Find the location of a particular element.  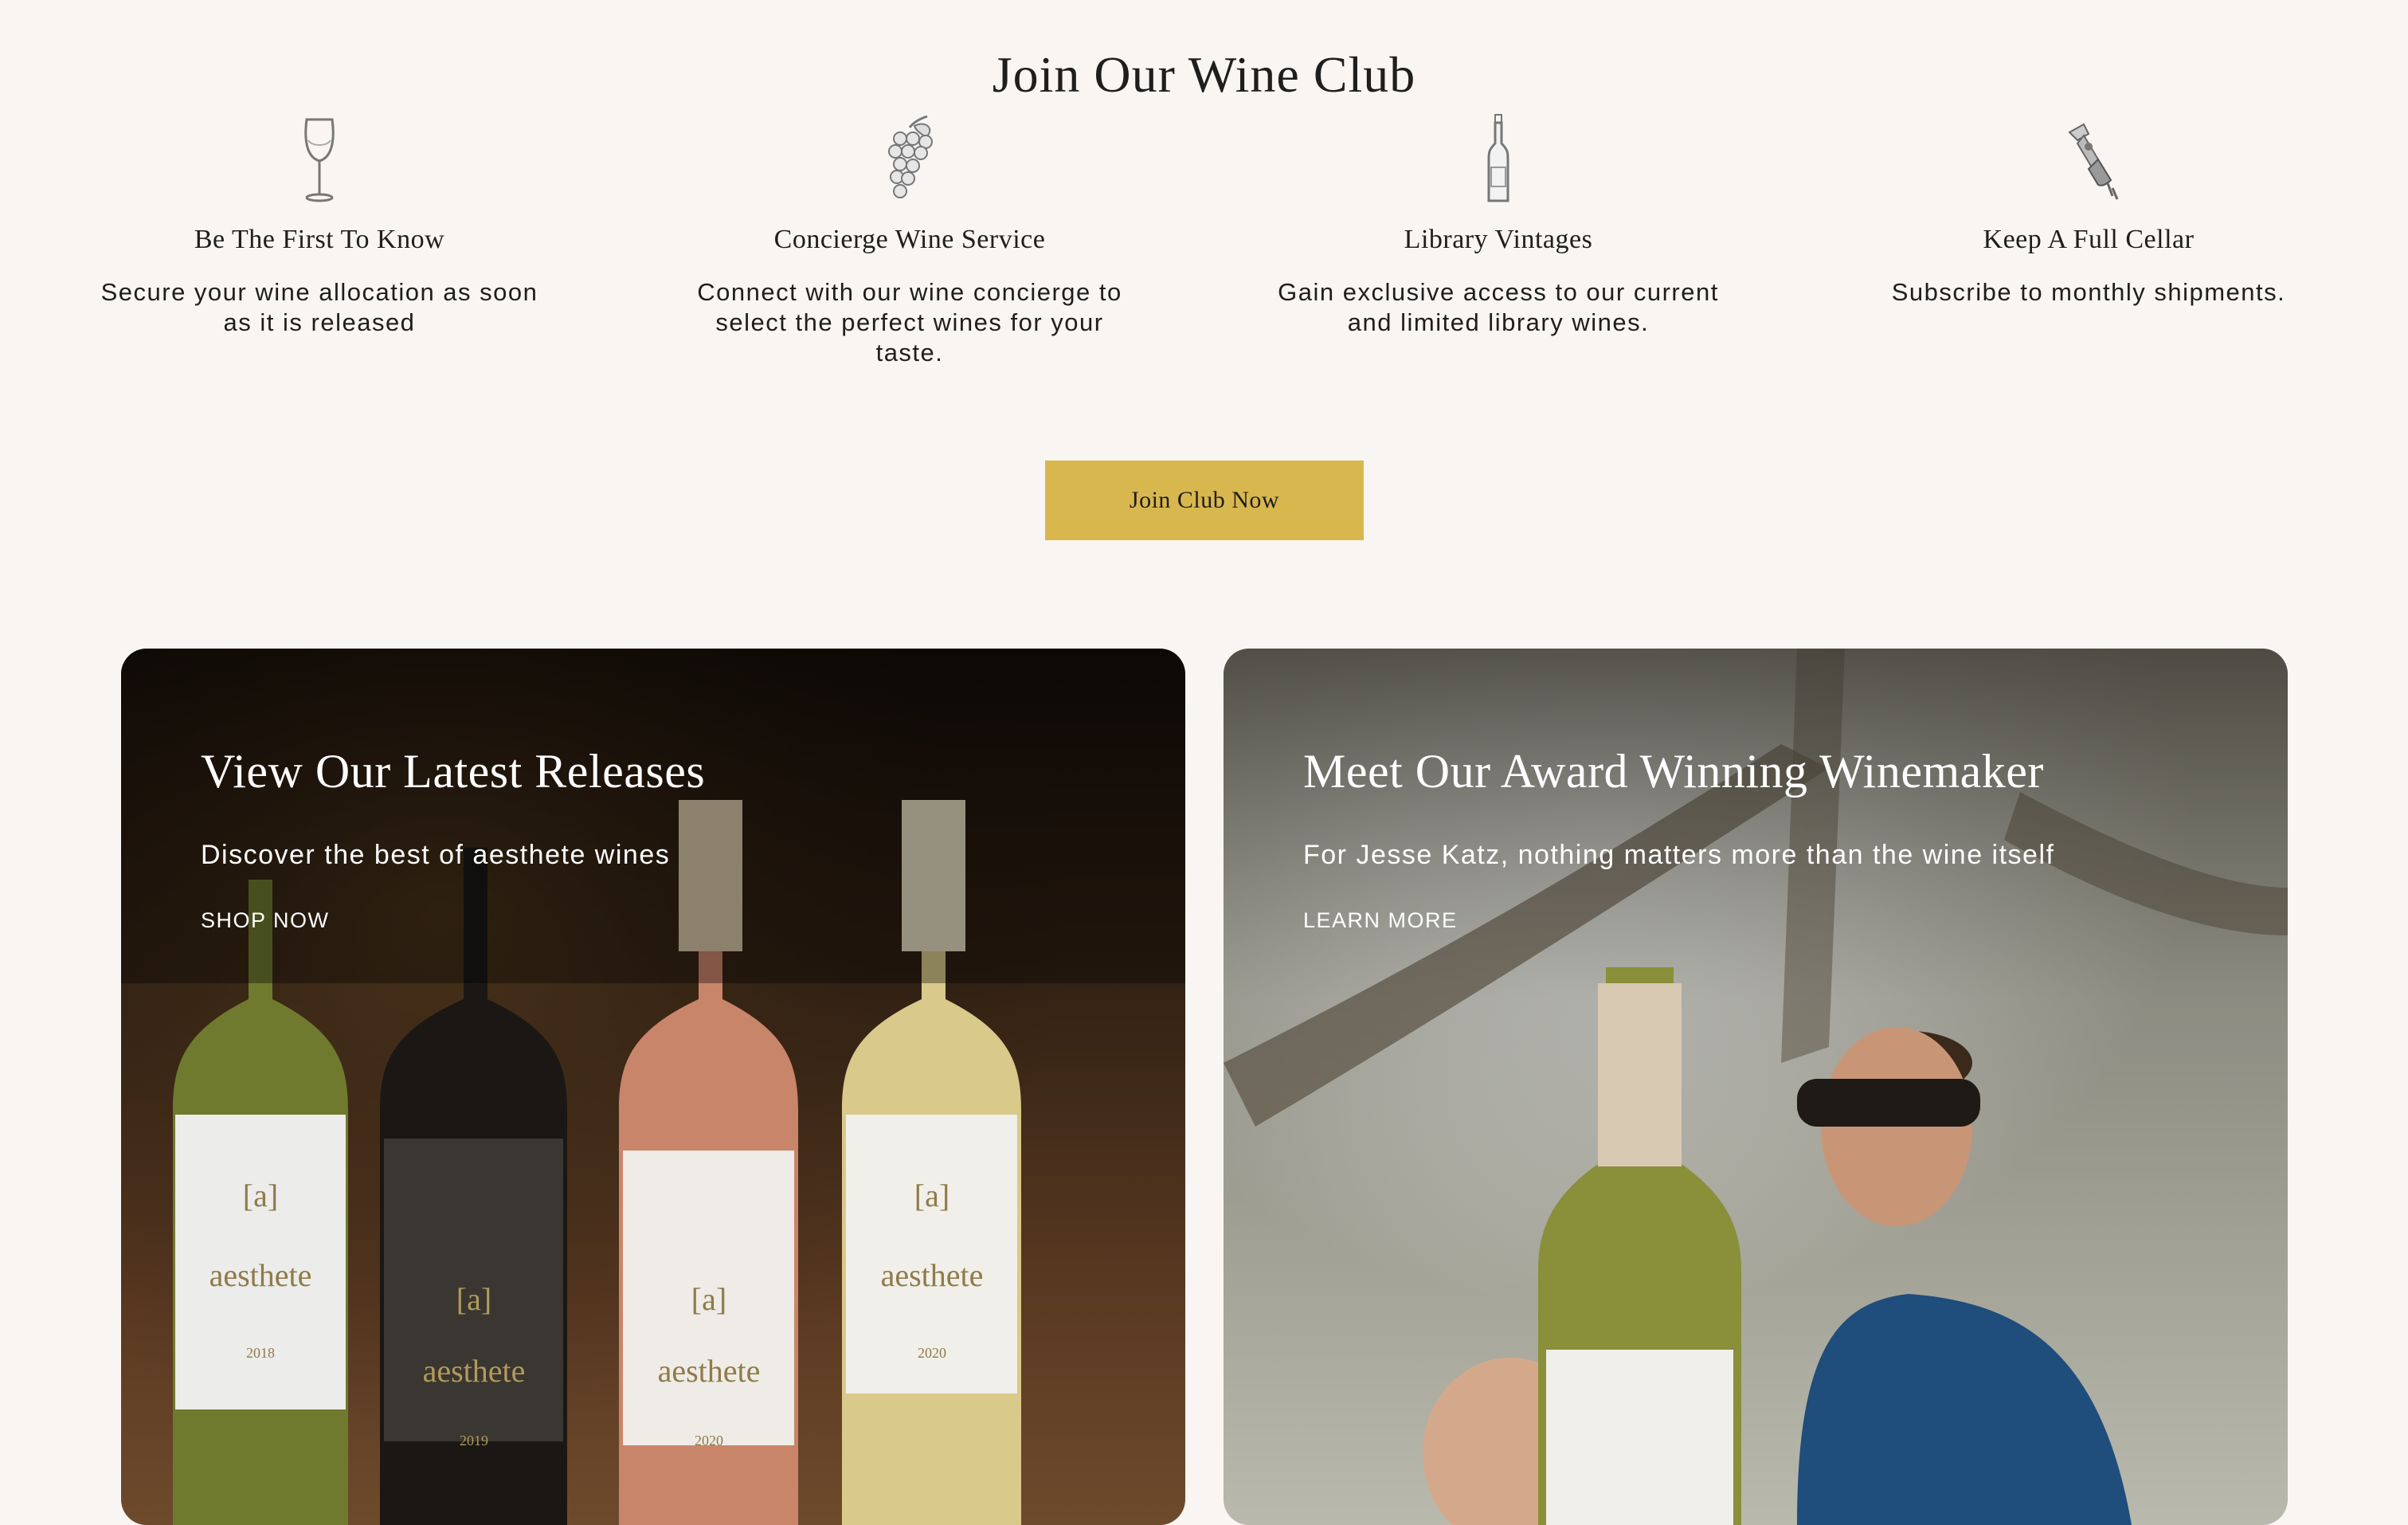

feature-title: Concierge Wine Service is located at coordinates (910, 240).